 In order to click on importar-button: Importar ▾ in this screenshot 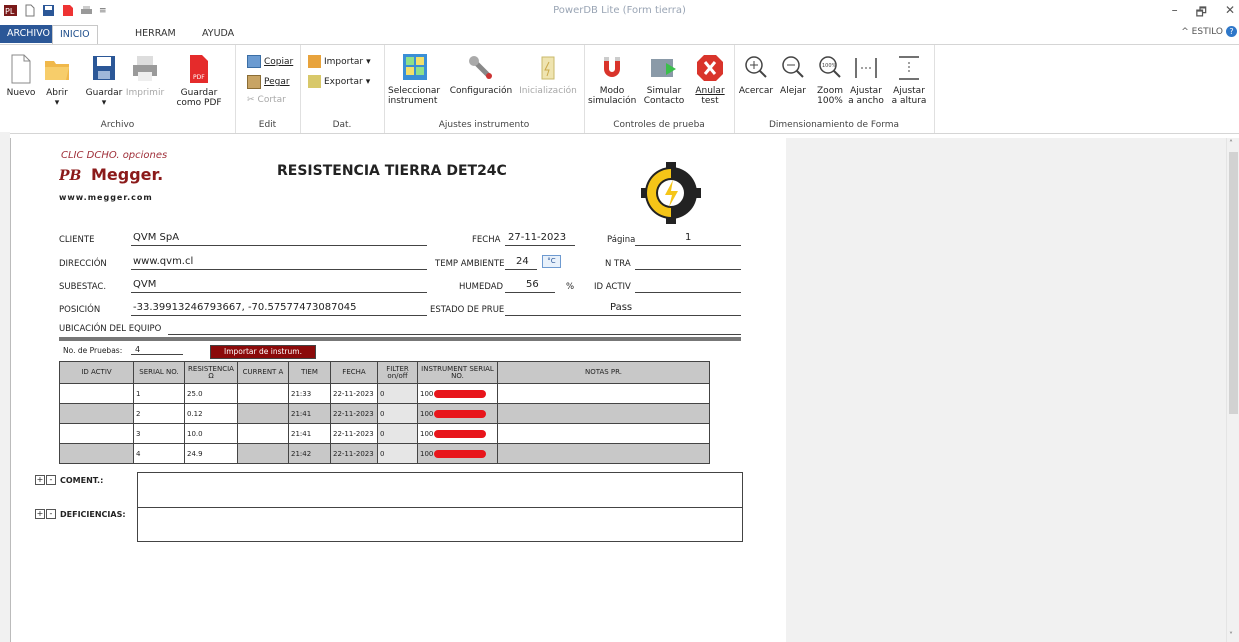, I will do `click(339, 61)`.